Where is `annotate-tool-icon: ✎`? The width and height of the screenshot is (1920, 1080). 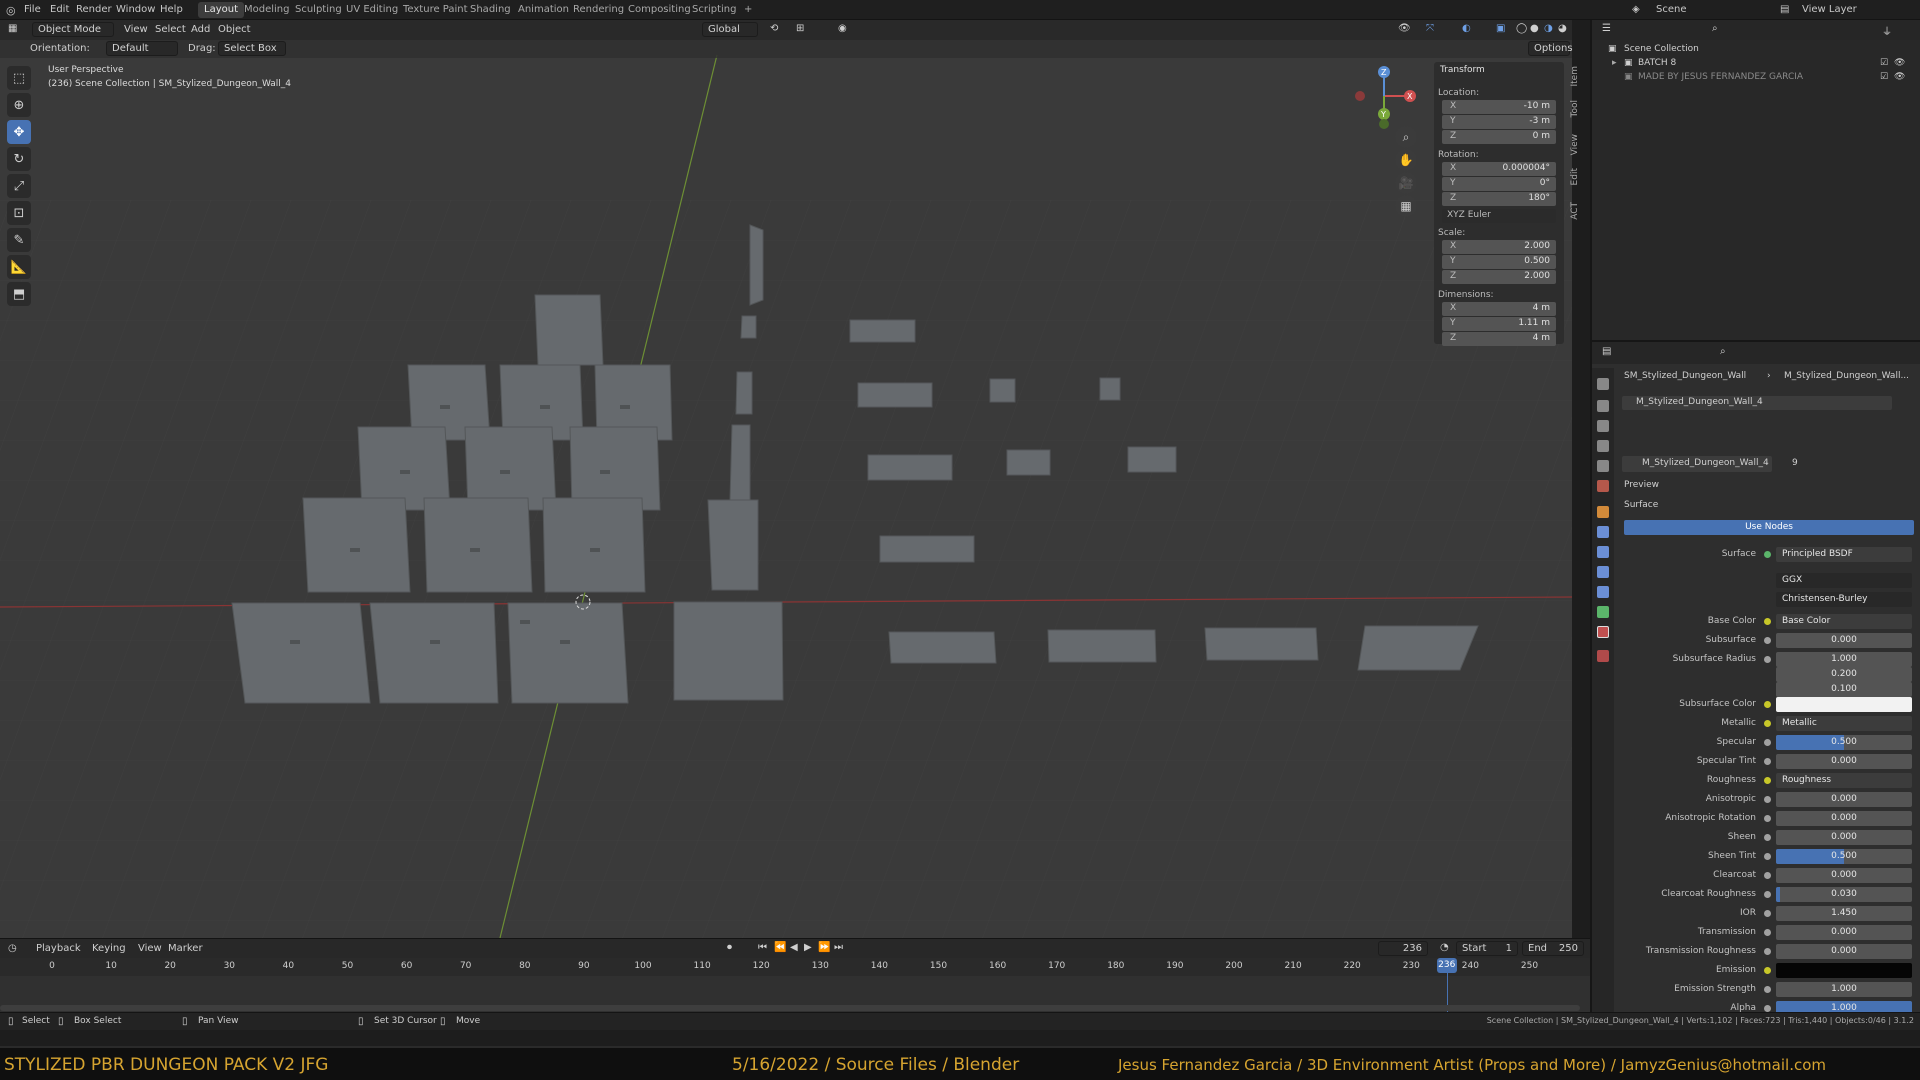 annotate-tool-icon: ✎ is located at coordinates (19, 240).